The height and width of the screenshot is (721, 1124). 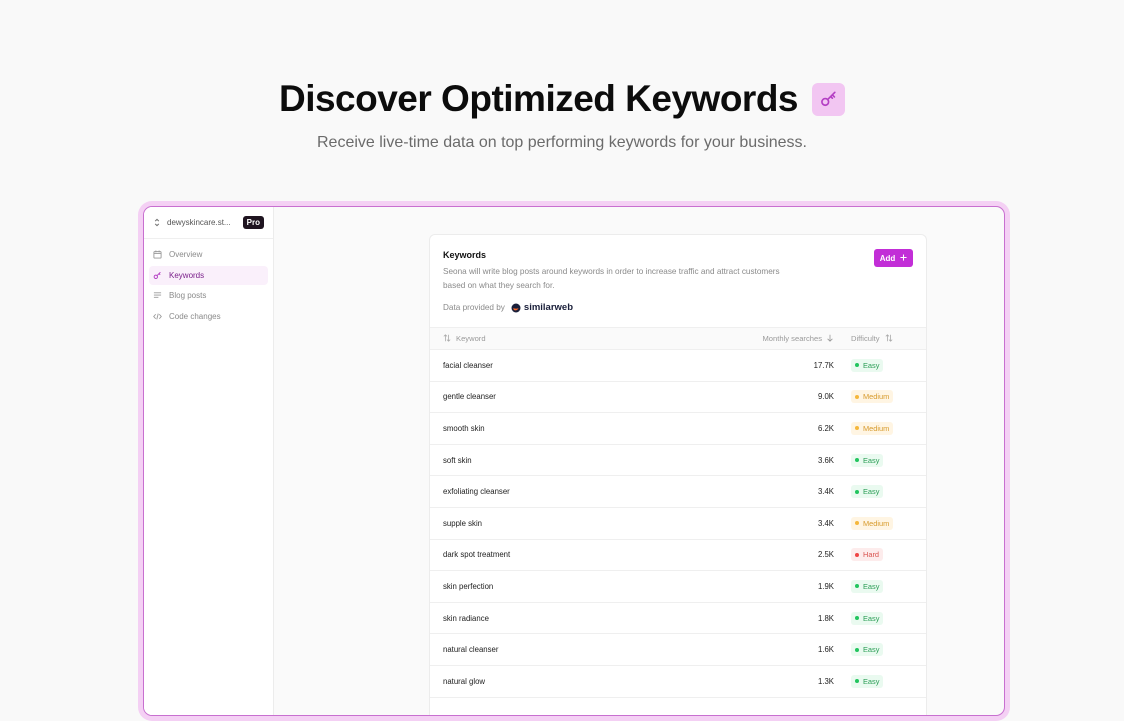 What do you see at coordinates (825, 555) in the screenshot?
I see `searches-cell: 2.5K` at bounding box center [825, 555].